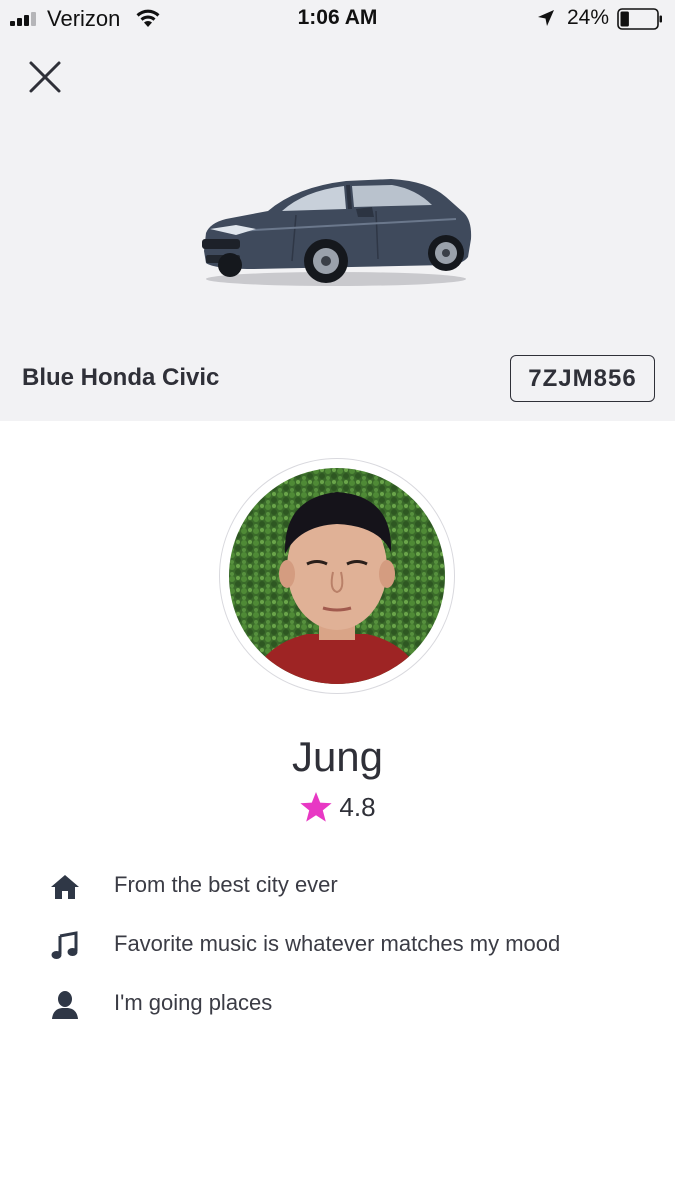 The image size is (675, 1200). What do you see at coordinates (65, 1005) in the screenshot?
I see `person-icon` at bounding box center [65, 1005].